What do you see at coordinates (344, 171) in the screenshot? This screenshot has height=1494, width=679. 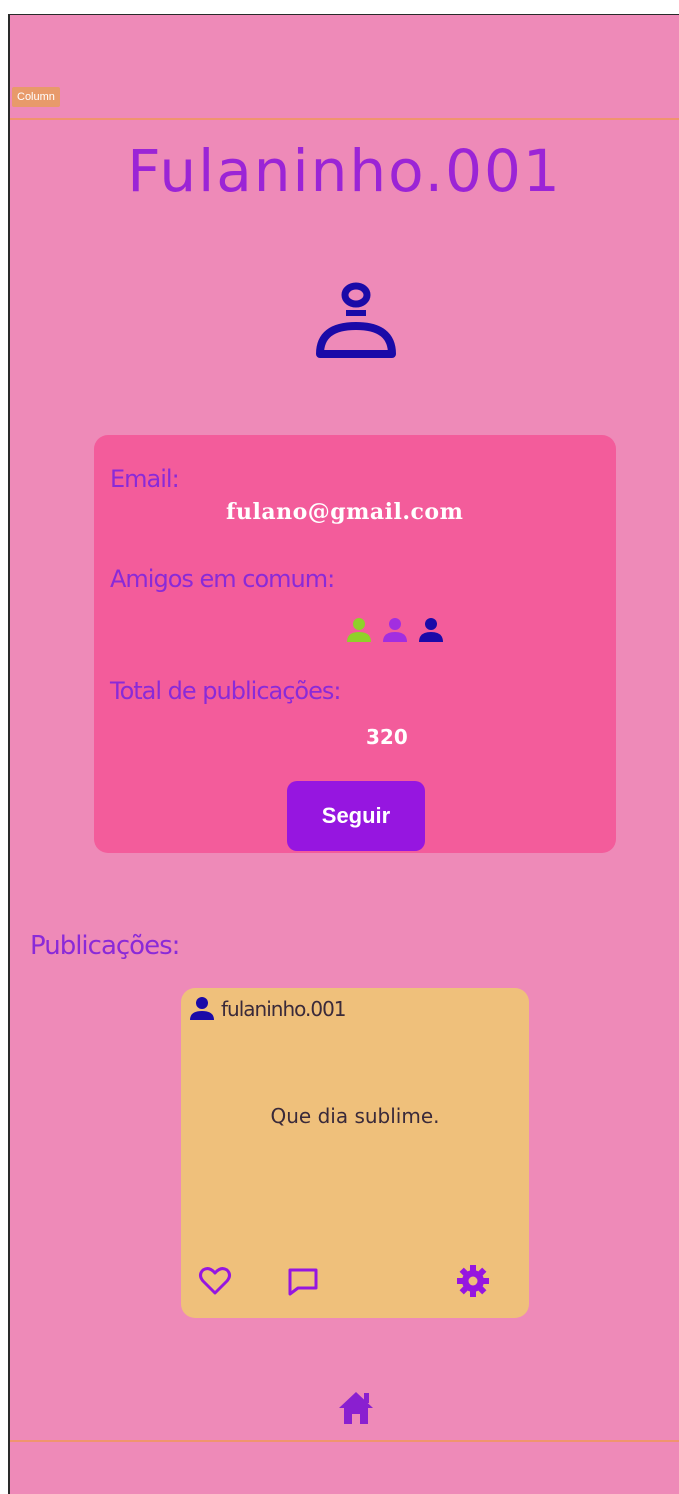 I see `profile-username-title: Fulaninho.001` at bounding box center [344, 171].